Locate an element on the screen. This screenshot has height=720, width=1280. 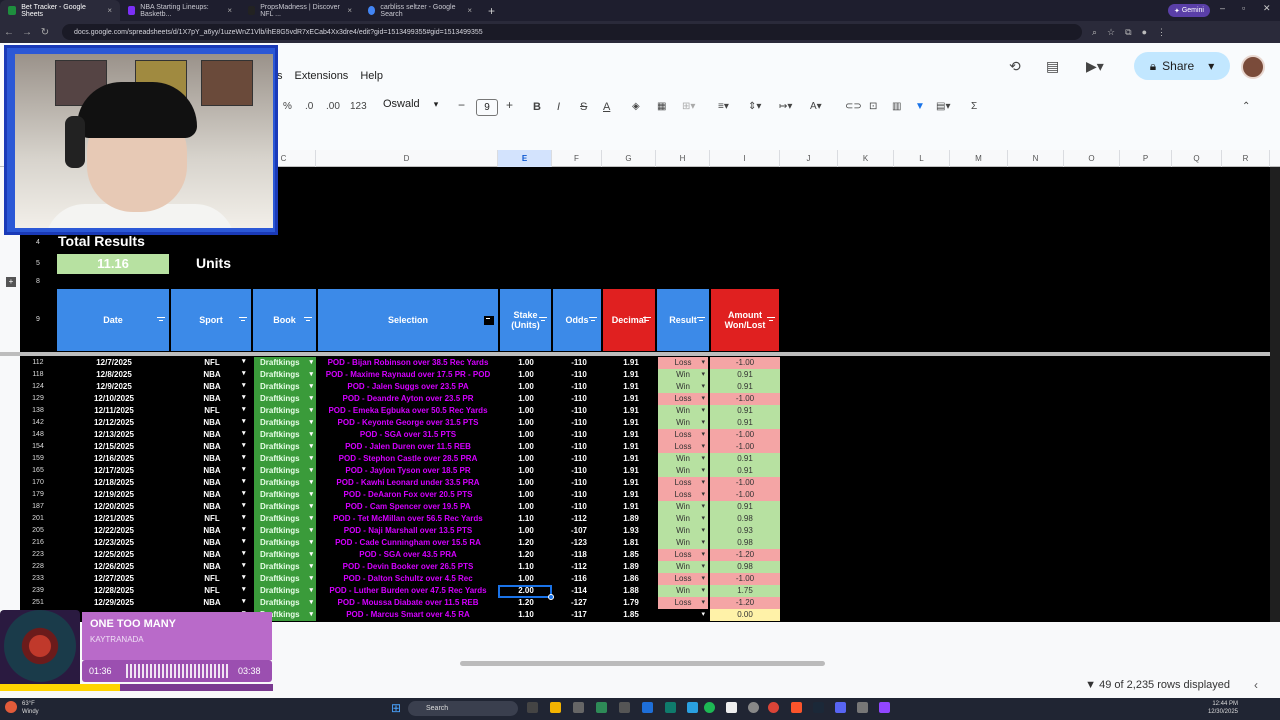
selection-cell: POD - Cade Cunningham over 15.5 RA is located at coordinates (408, 543).